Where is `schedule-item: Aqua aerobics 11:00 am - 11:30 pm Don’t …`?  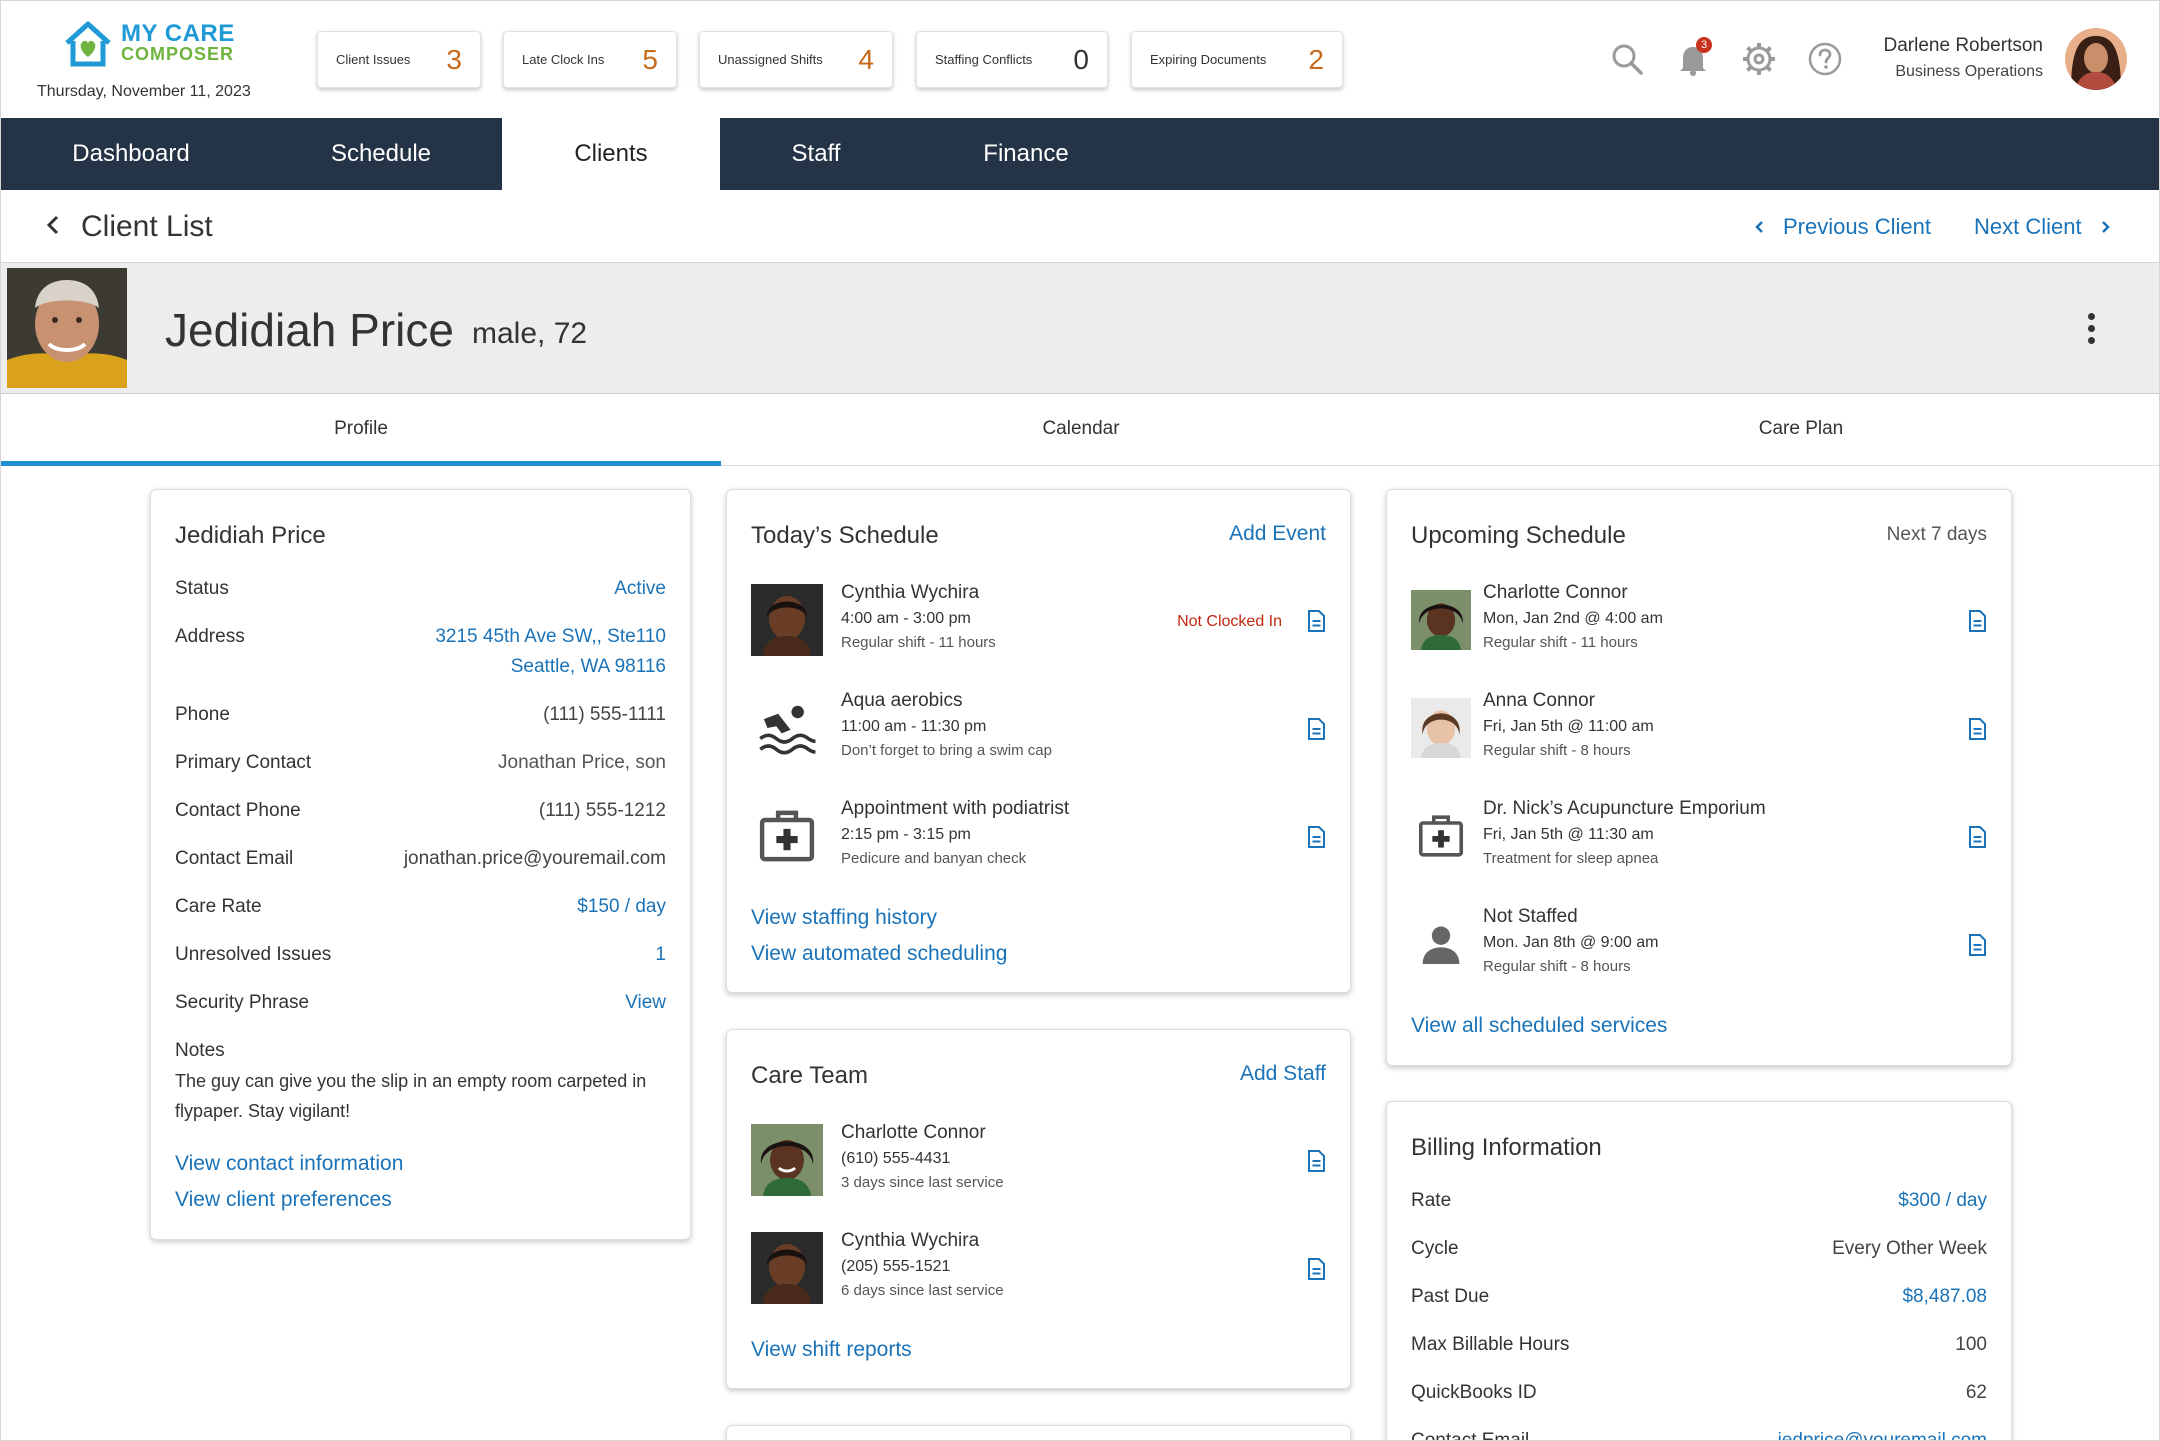
schedule-item: Aqua aerobics 11:00 am - 11:30 pm Don’t … is located at coordinates (1038, 728).